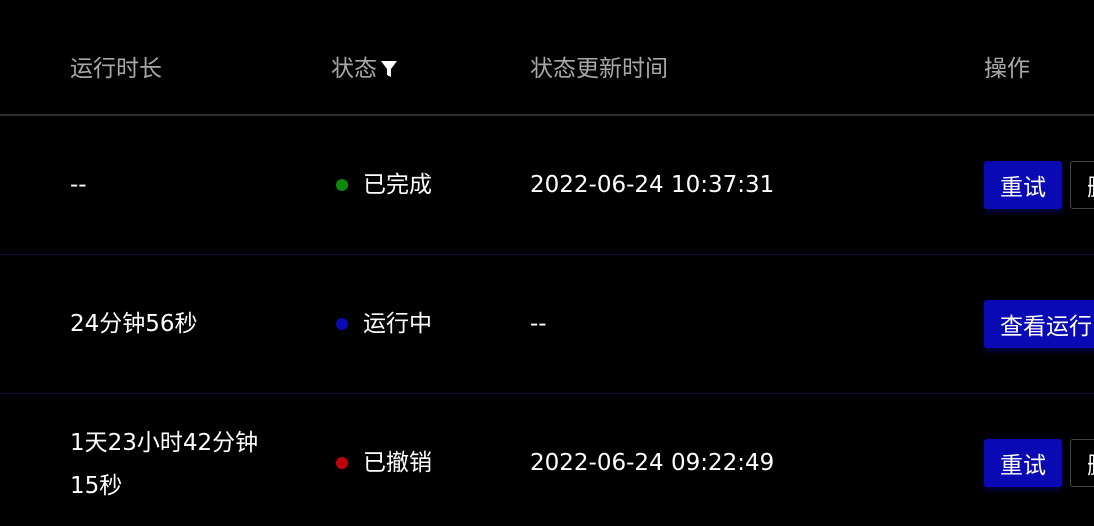  I want to click on filter-icon, so click(389, 69).